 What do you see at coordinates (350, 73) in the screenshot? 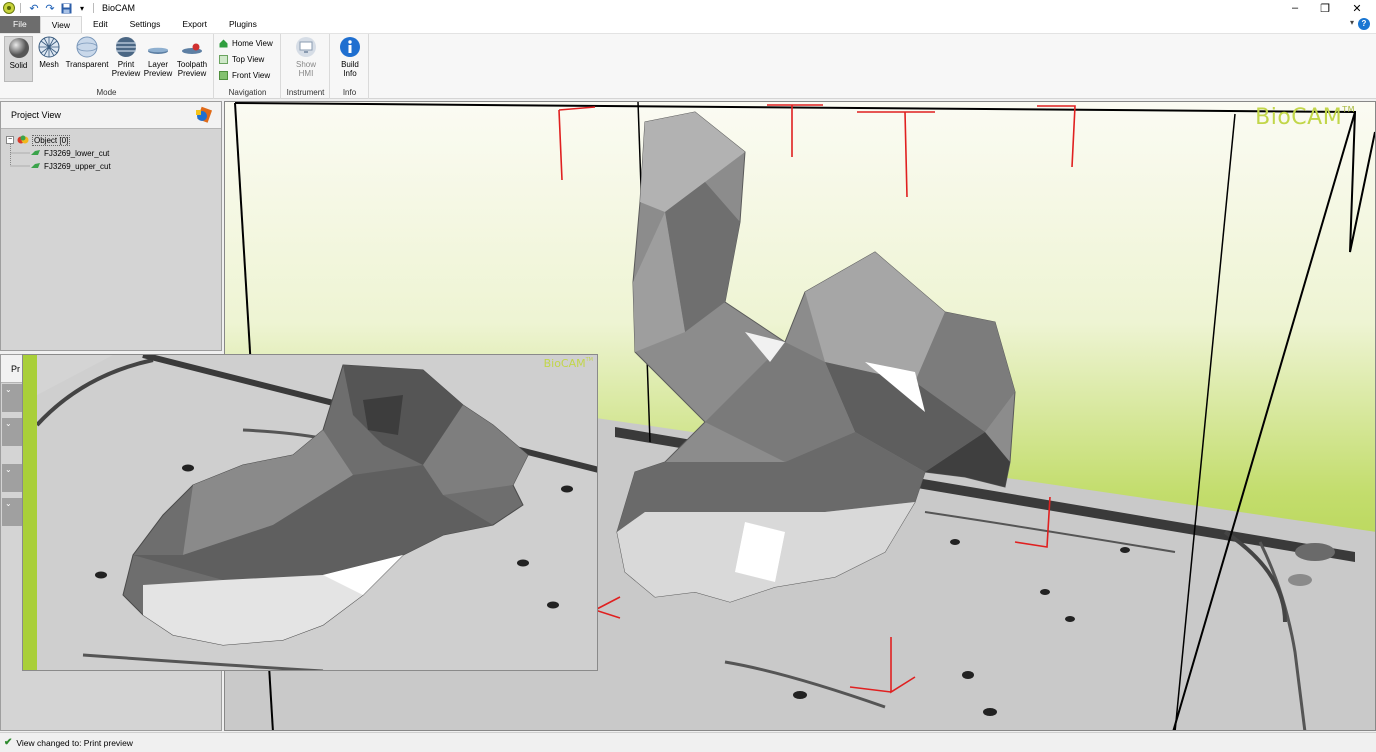
I see `build-info-label-2: Info` at bounding box center [350, 73].